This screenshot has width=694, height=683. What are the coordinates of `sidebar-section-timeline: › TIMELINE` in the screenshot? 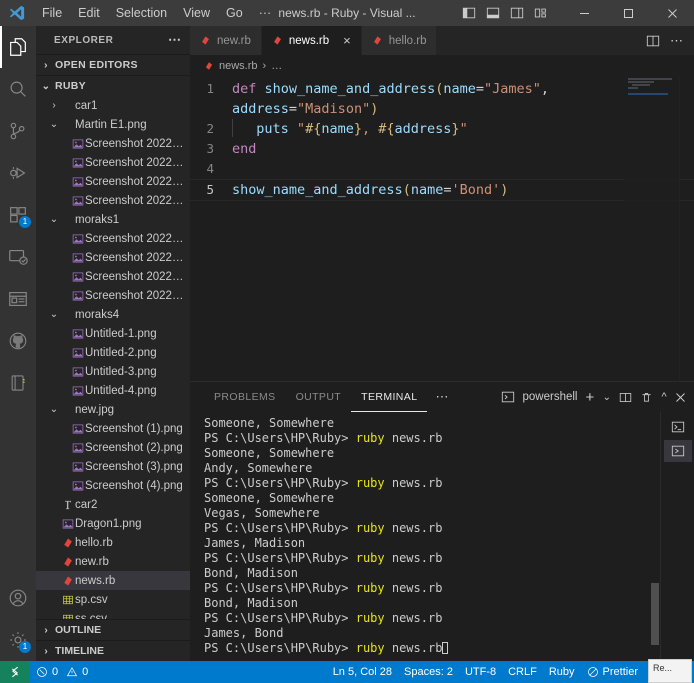 It's located at (113, 650).